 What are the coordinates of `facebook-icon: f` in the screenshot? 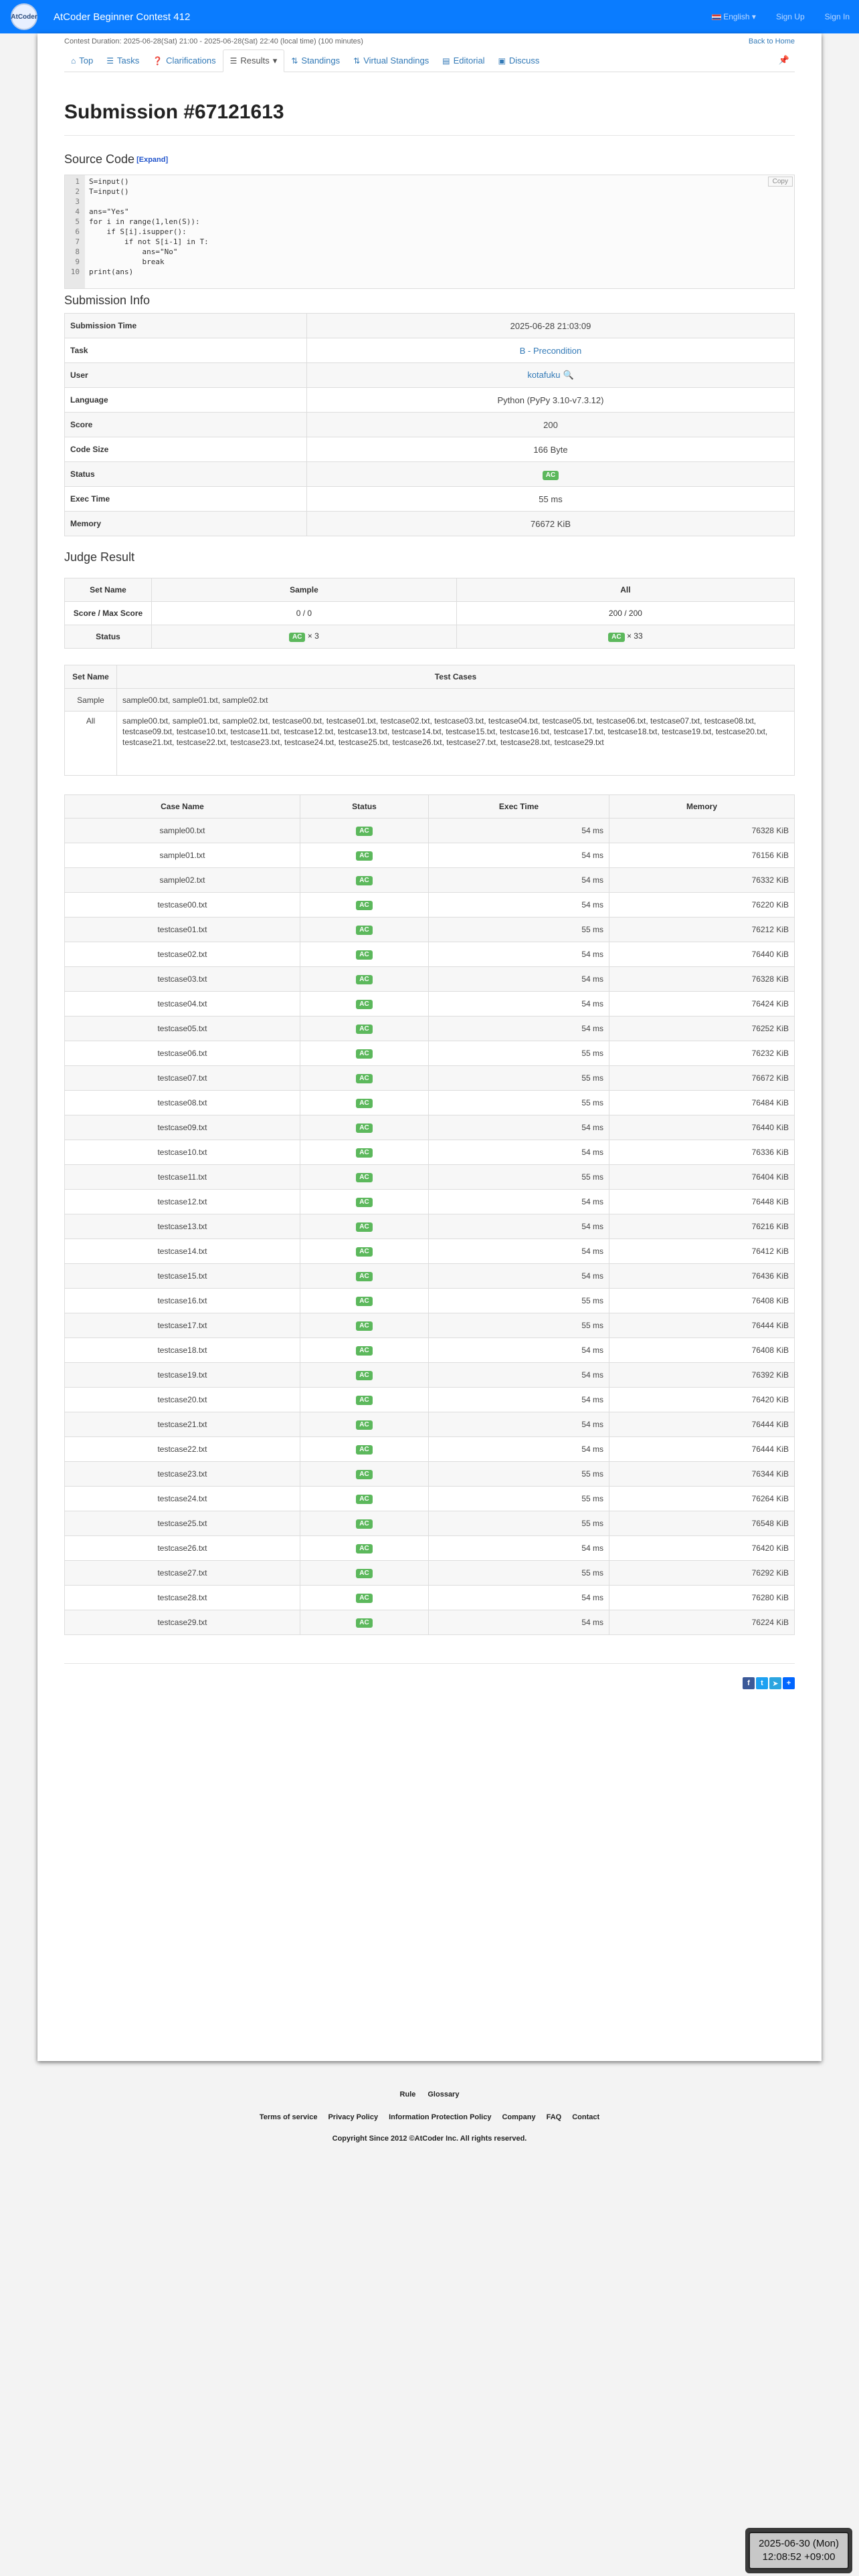 It's located at (749, 1683).